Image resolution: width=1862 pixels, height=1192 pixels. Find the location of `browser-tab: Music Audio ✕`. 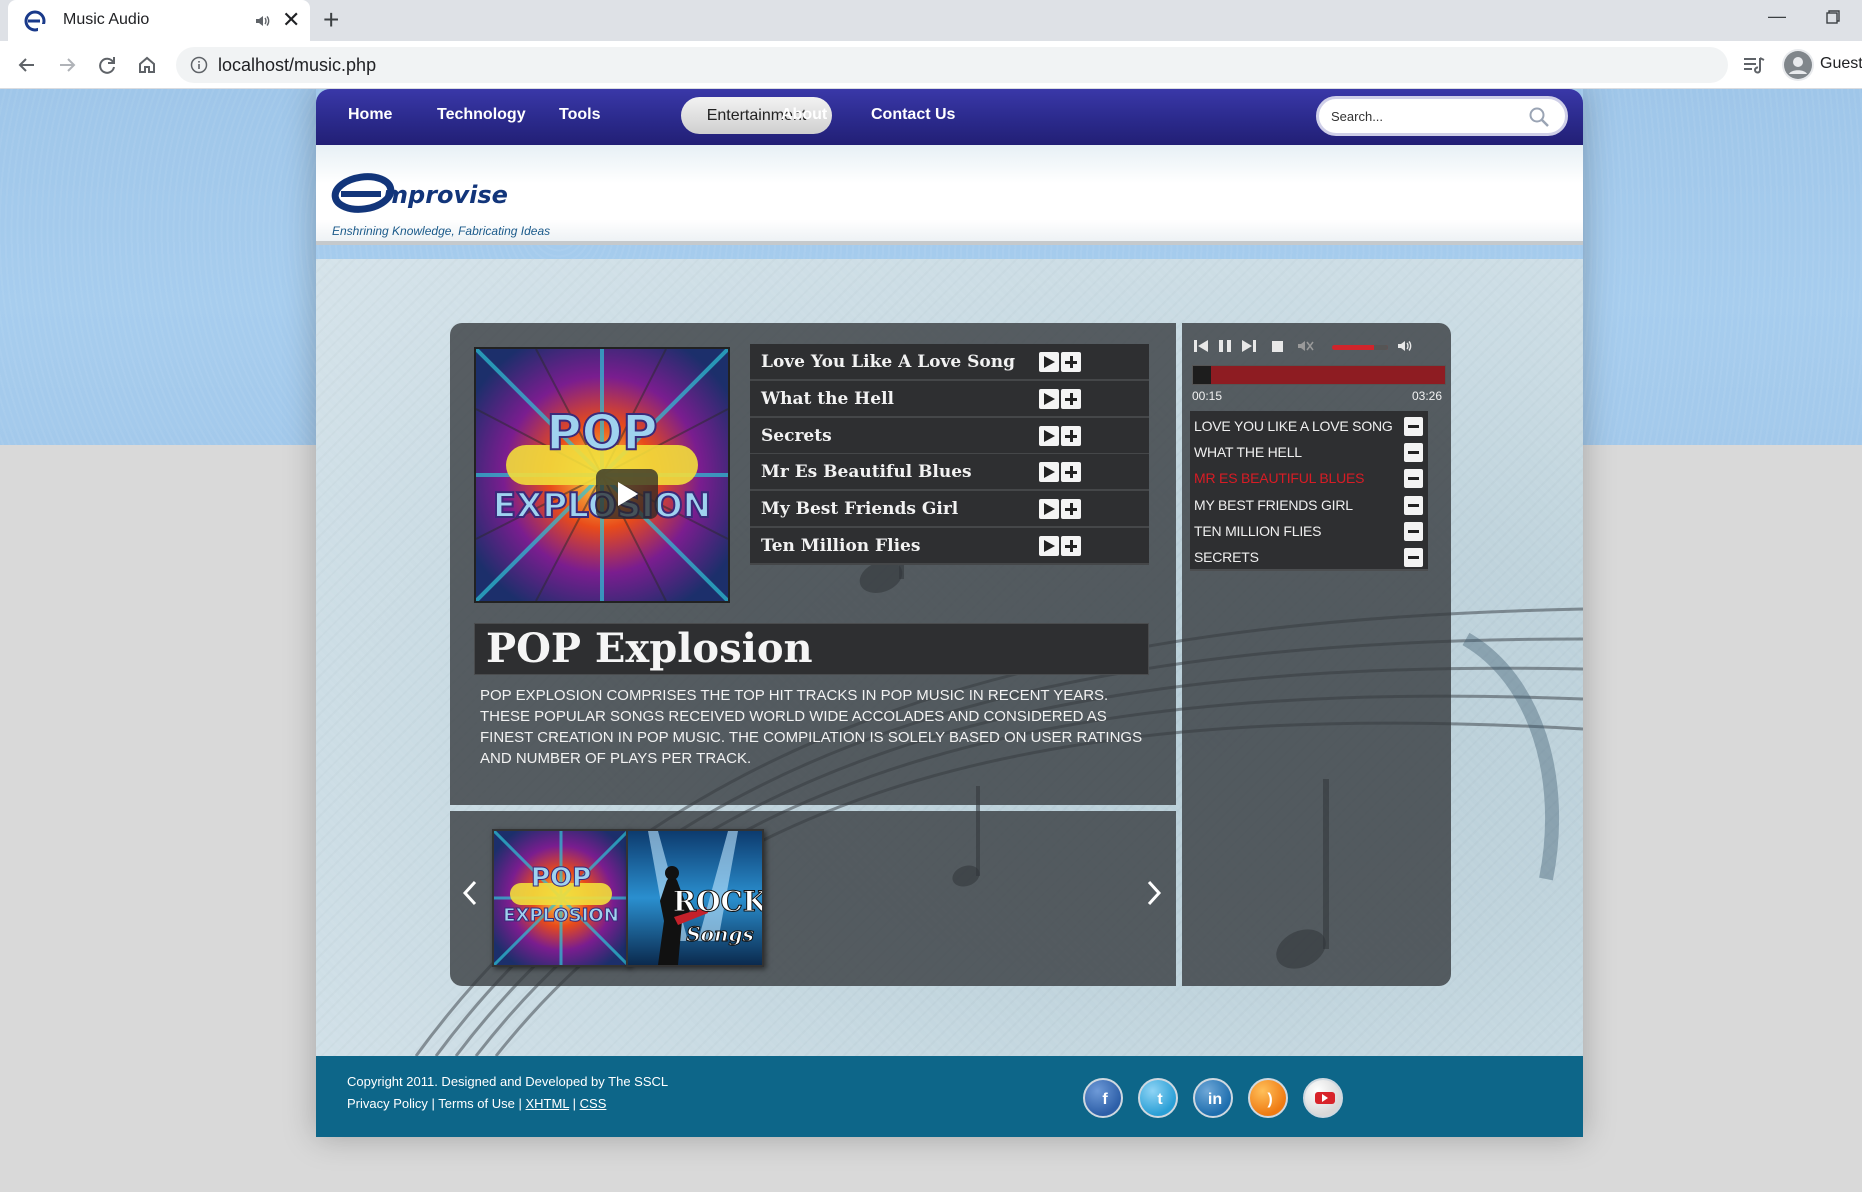

browser-tab: Music Audio ✕ is located at coordinates (159, 20).